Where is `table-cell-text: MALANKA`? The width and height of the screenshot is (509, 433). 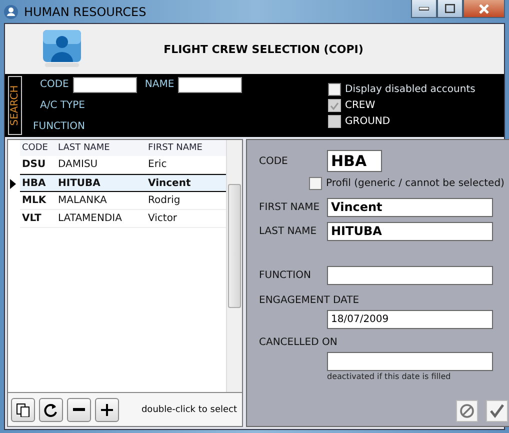 table-cell-text: MALANKA is located at coordinates (82, 200).